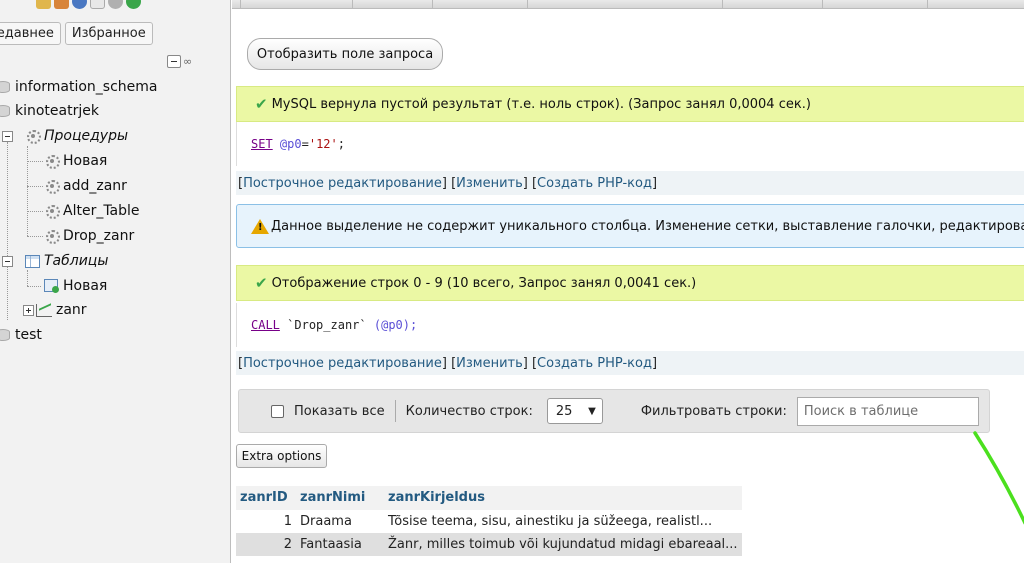  I want to click on collapse-controls: ∞, so click(179, 61).